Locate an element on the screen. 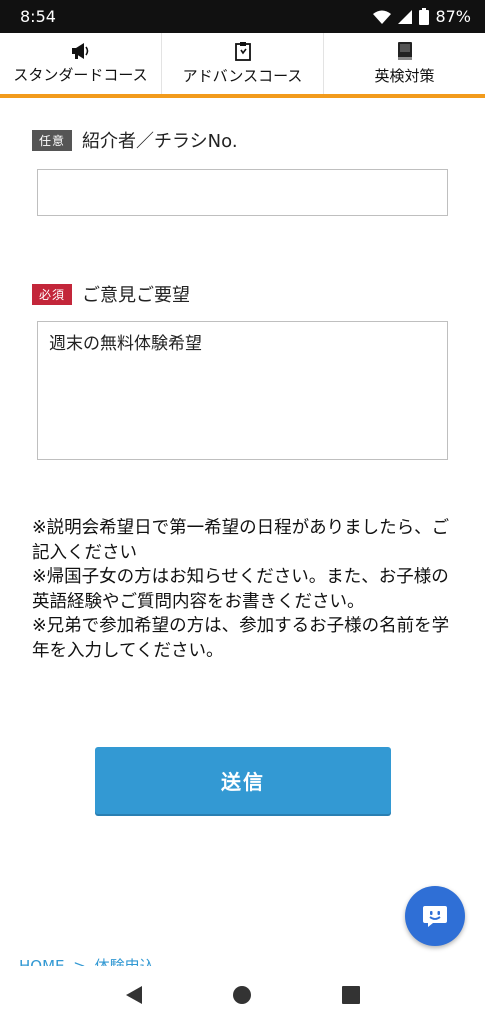 The width and height of the screenshot is (485, 1024). signal-icon is located at coordinates (405, 16).